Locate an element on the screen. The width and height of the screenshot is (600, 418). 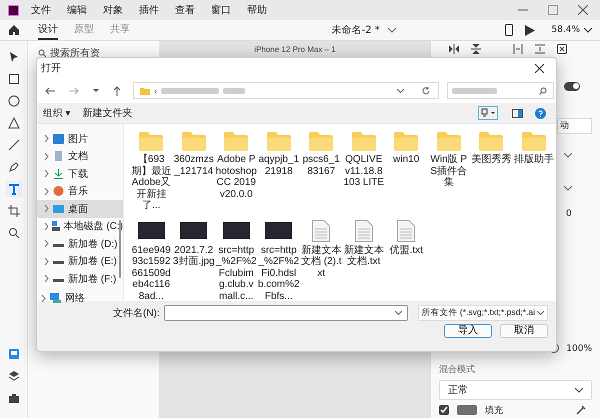
download-icon is located at coordinates (58, 173).